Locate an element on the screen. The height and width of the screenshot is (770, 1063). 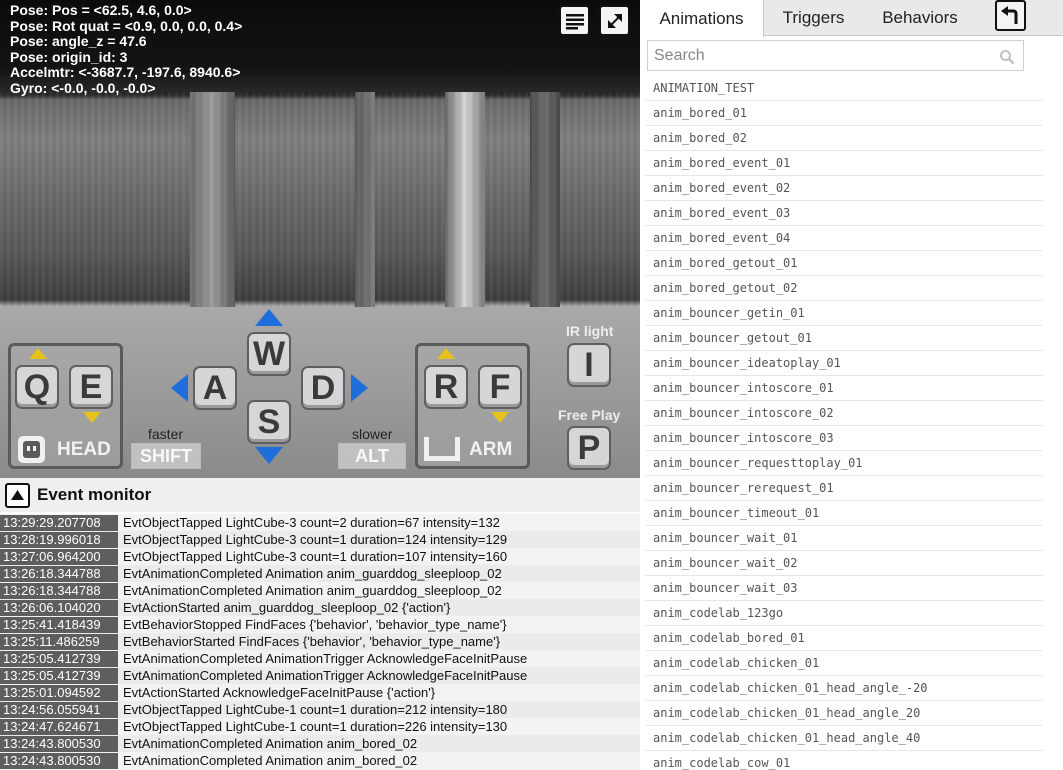
animation-list-item: anim_codelab_123go is located at coordinates (844, 613).